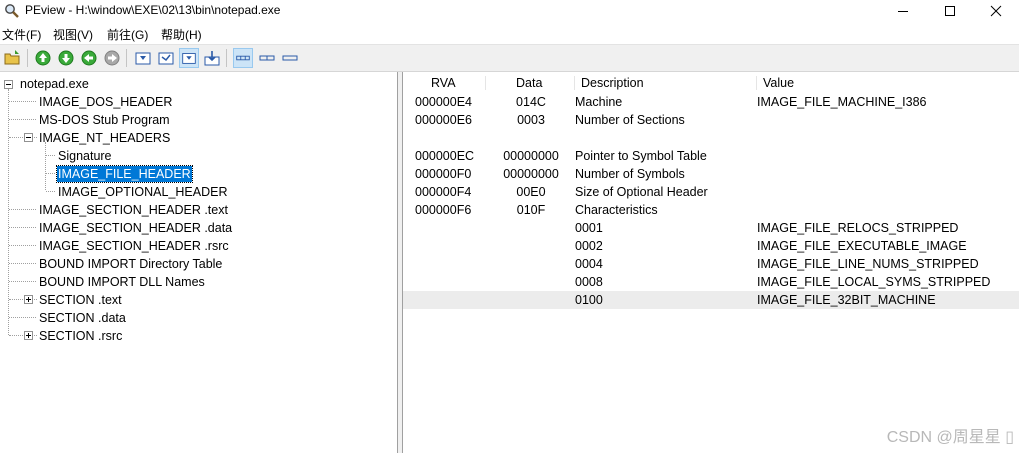  I want to click on tray-check-icon, so click(166, 58).